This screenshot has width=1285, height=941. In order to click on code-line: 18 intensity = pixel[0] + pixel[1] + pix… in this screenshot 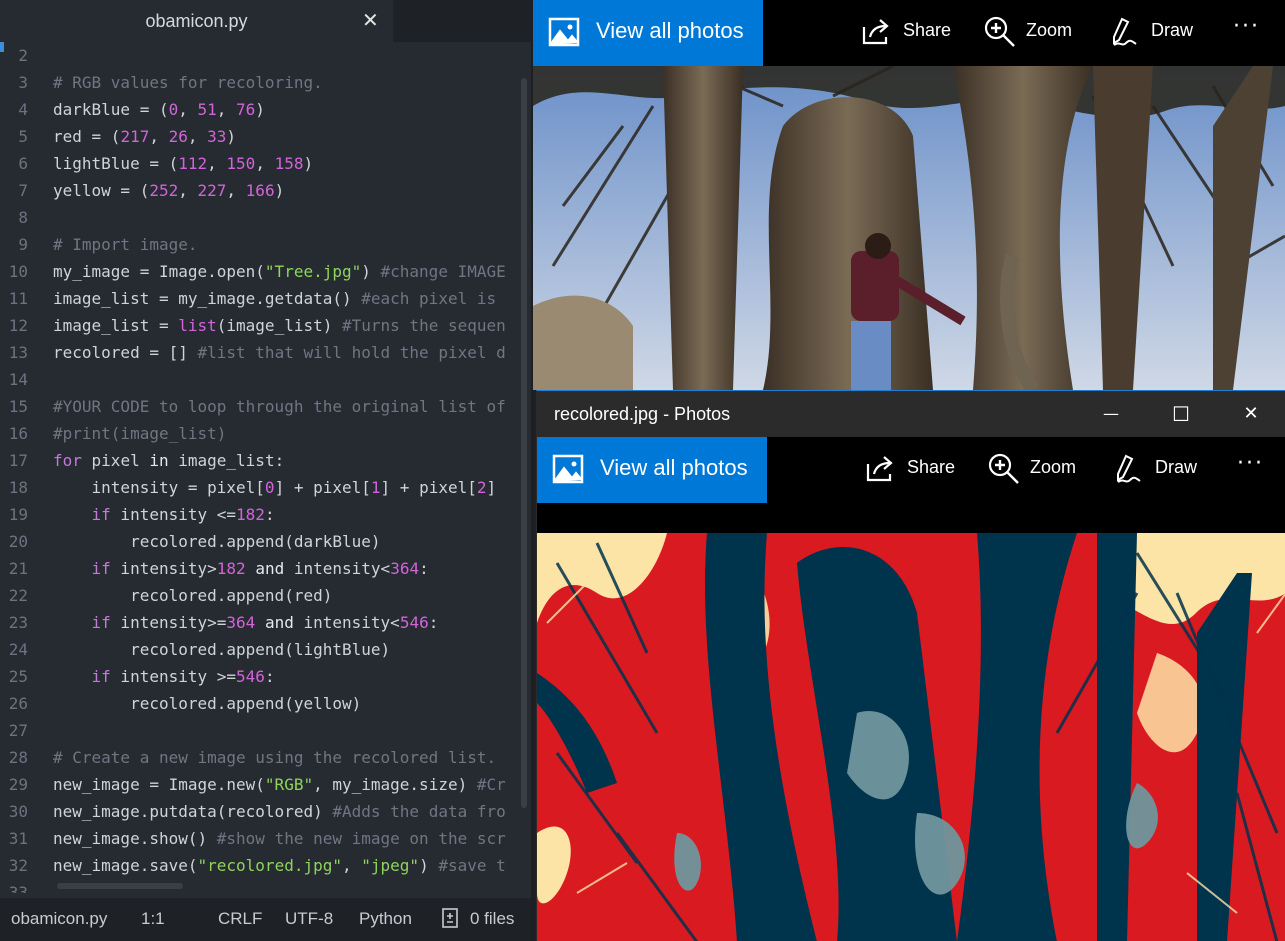, I will do `click(265, 487)`.